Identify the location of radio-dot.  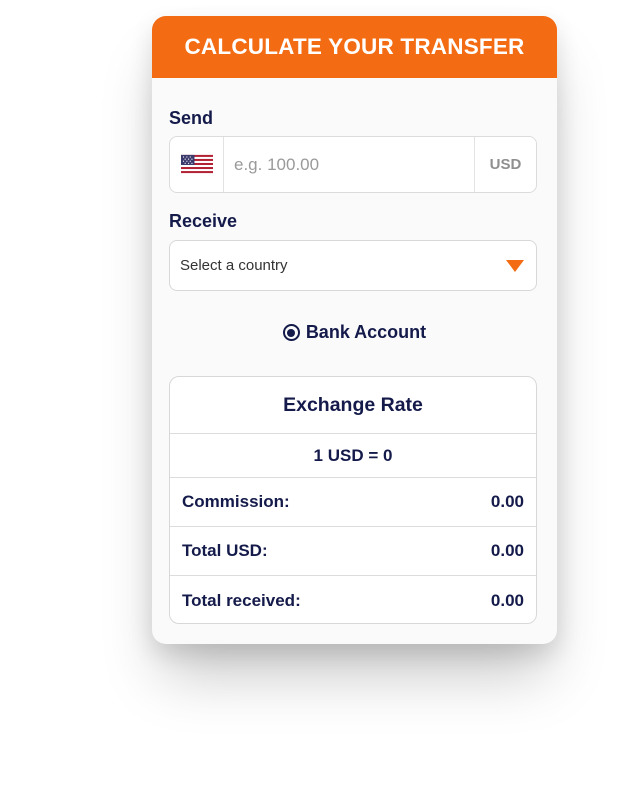
(291, 332).